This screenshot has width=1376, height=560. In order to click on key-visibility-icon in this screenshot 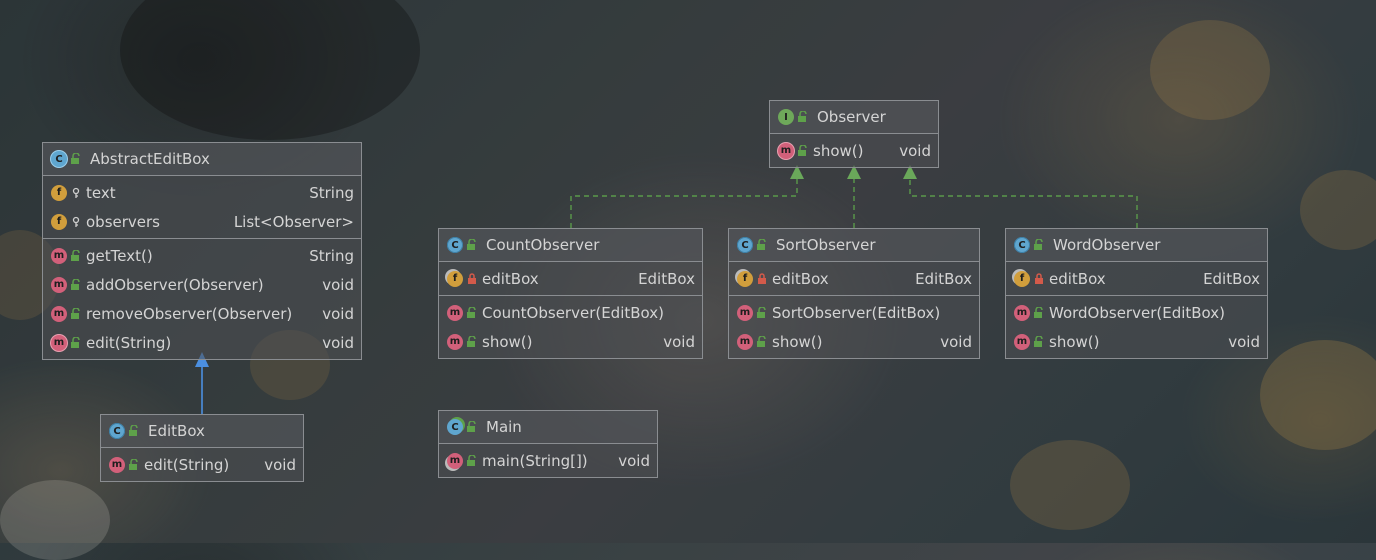, I will do `click(76, 221)`.